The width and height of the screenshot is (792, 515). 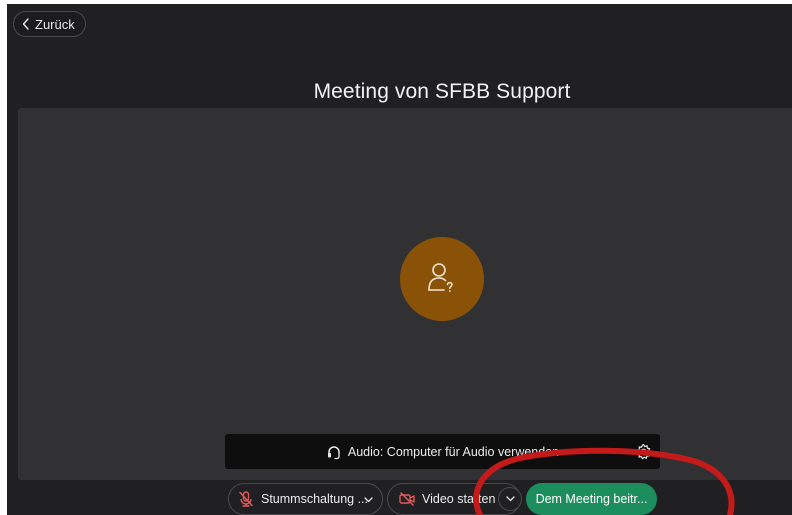 I want to click on chevron-left-icon, so click(x=25, y=24).